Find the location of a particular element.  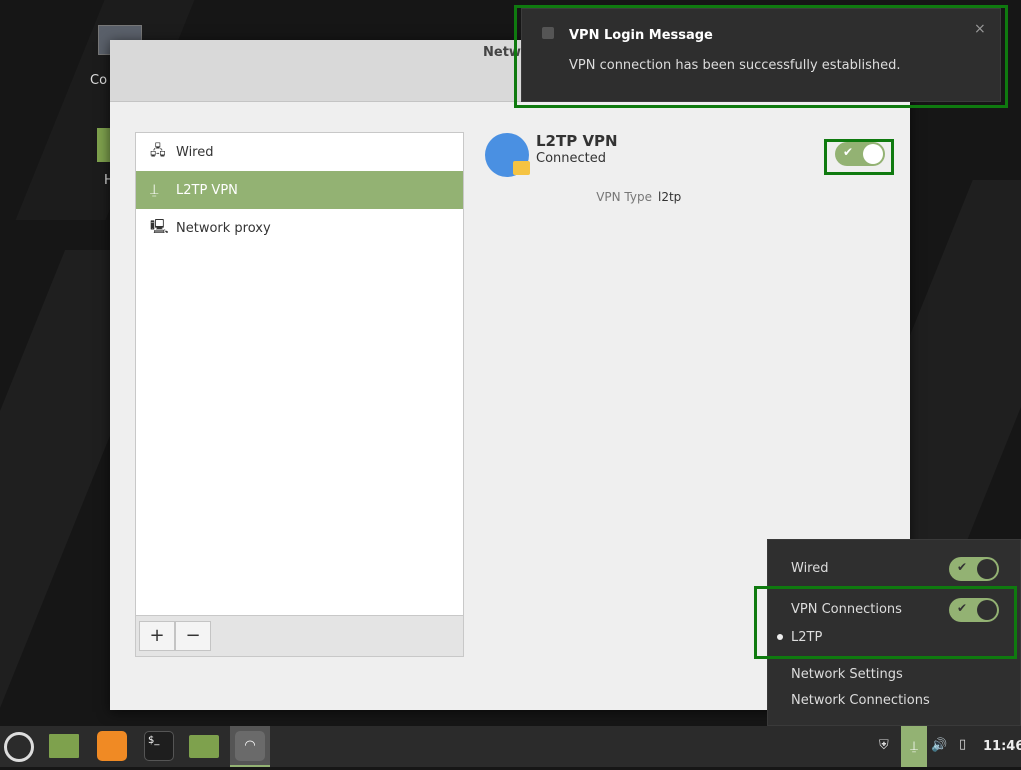

vpn-globe-icon is located at coordinates (507, 155).